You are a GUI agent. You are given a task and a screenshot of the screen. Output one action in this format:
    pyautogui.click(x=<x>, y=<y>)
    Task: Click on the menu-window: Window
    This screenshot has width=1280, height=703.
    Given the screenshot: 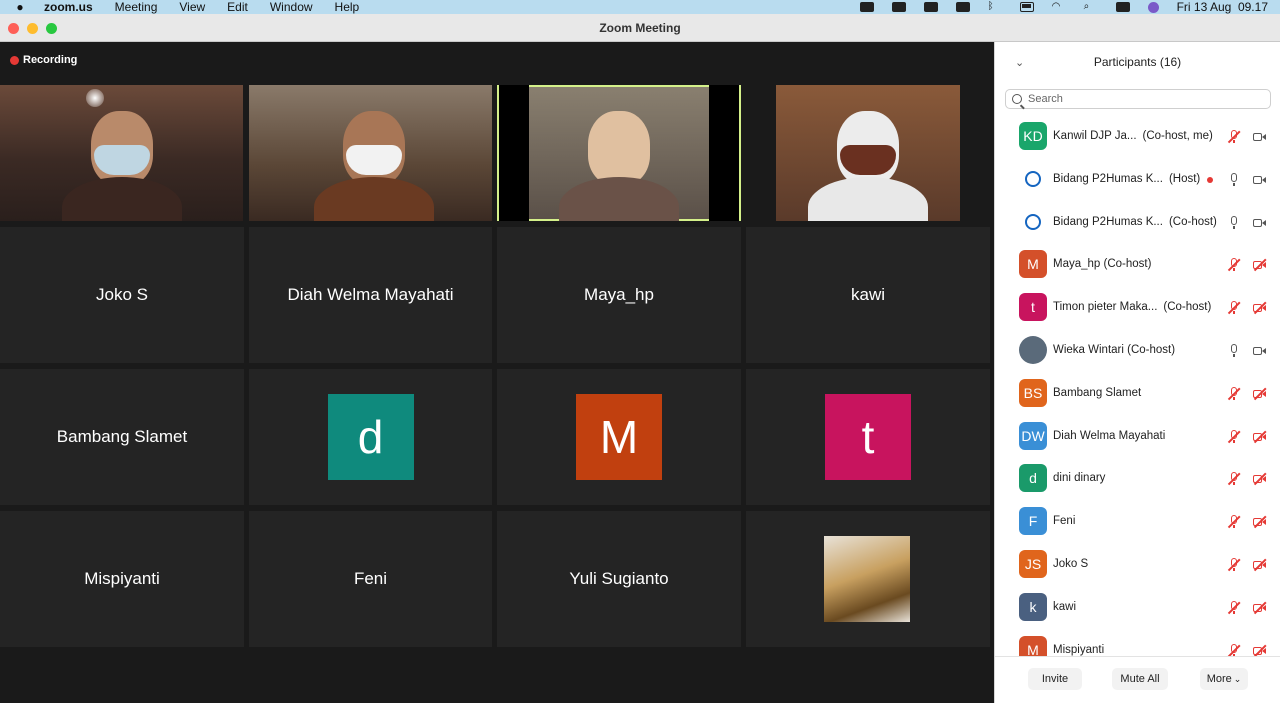 What is the action you would take?
    pyautogui.click(x=291, y=7)
    